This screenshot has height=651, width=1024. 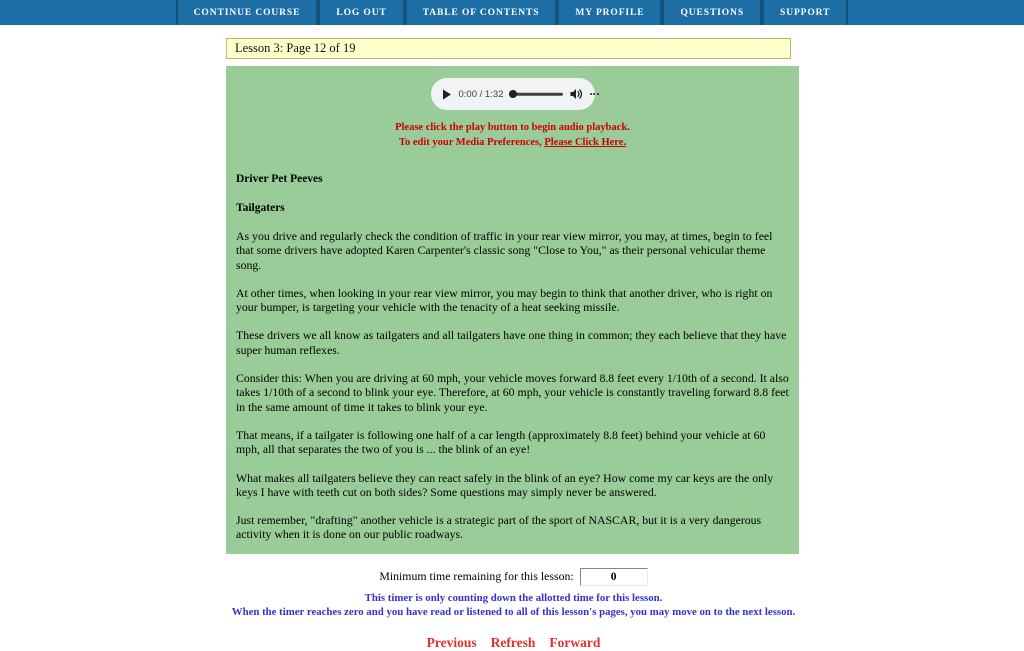 I want to click on nav-label: CONTINUE COURSE, so click(x=247, y=12).